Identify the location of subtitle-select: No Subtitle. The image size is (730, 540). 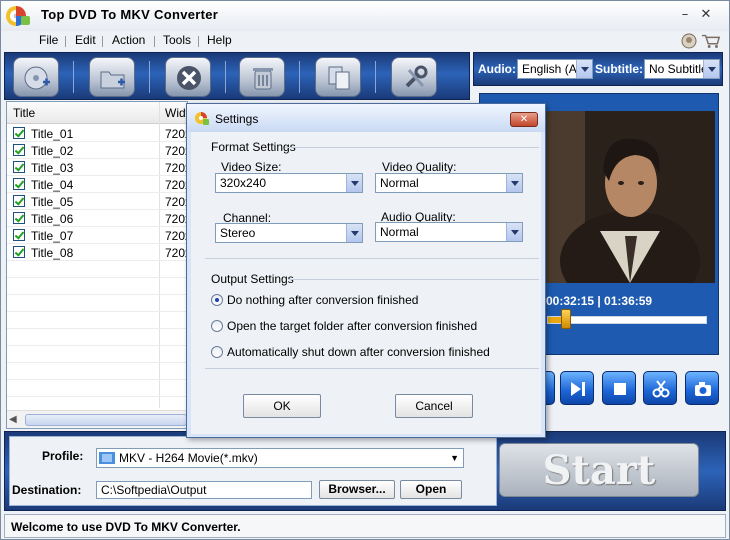
(682, 69).